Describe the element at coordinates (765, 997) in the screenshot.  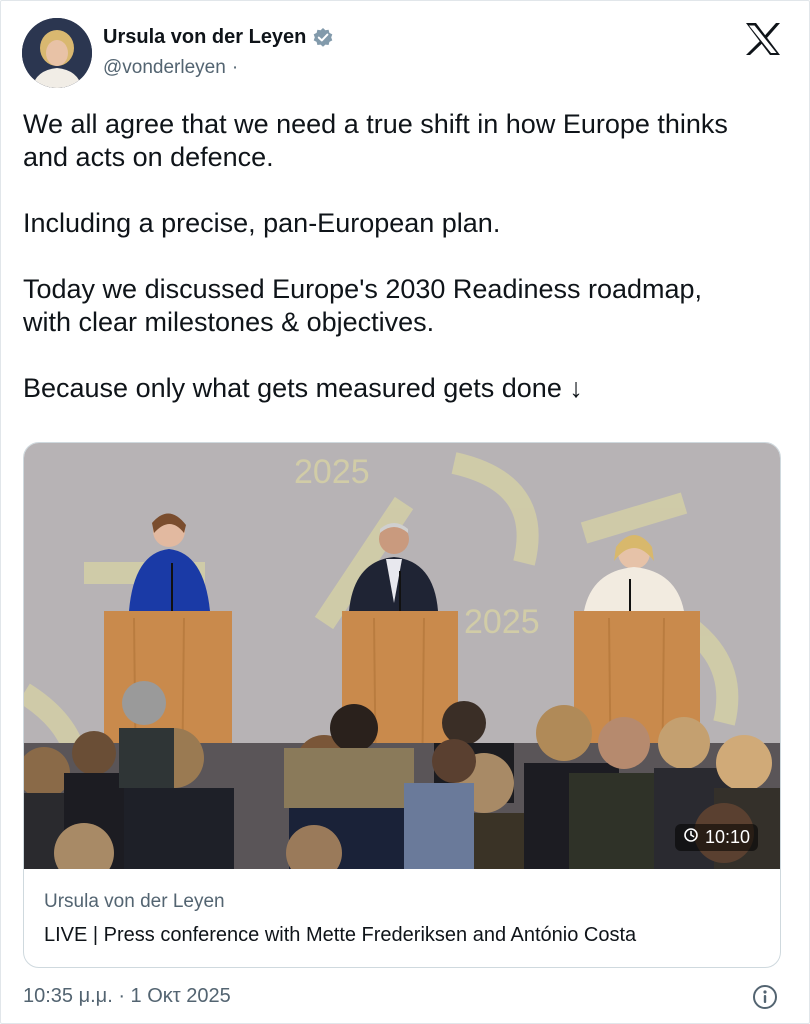
I see `info-icon` at that location.